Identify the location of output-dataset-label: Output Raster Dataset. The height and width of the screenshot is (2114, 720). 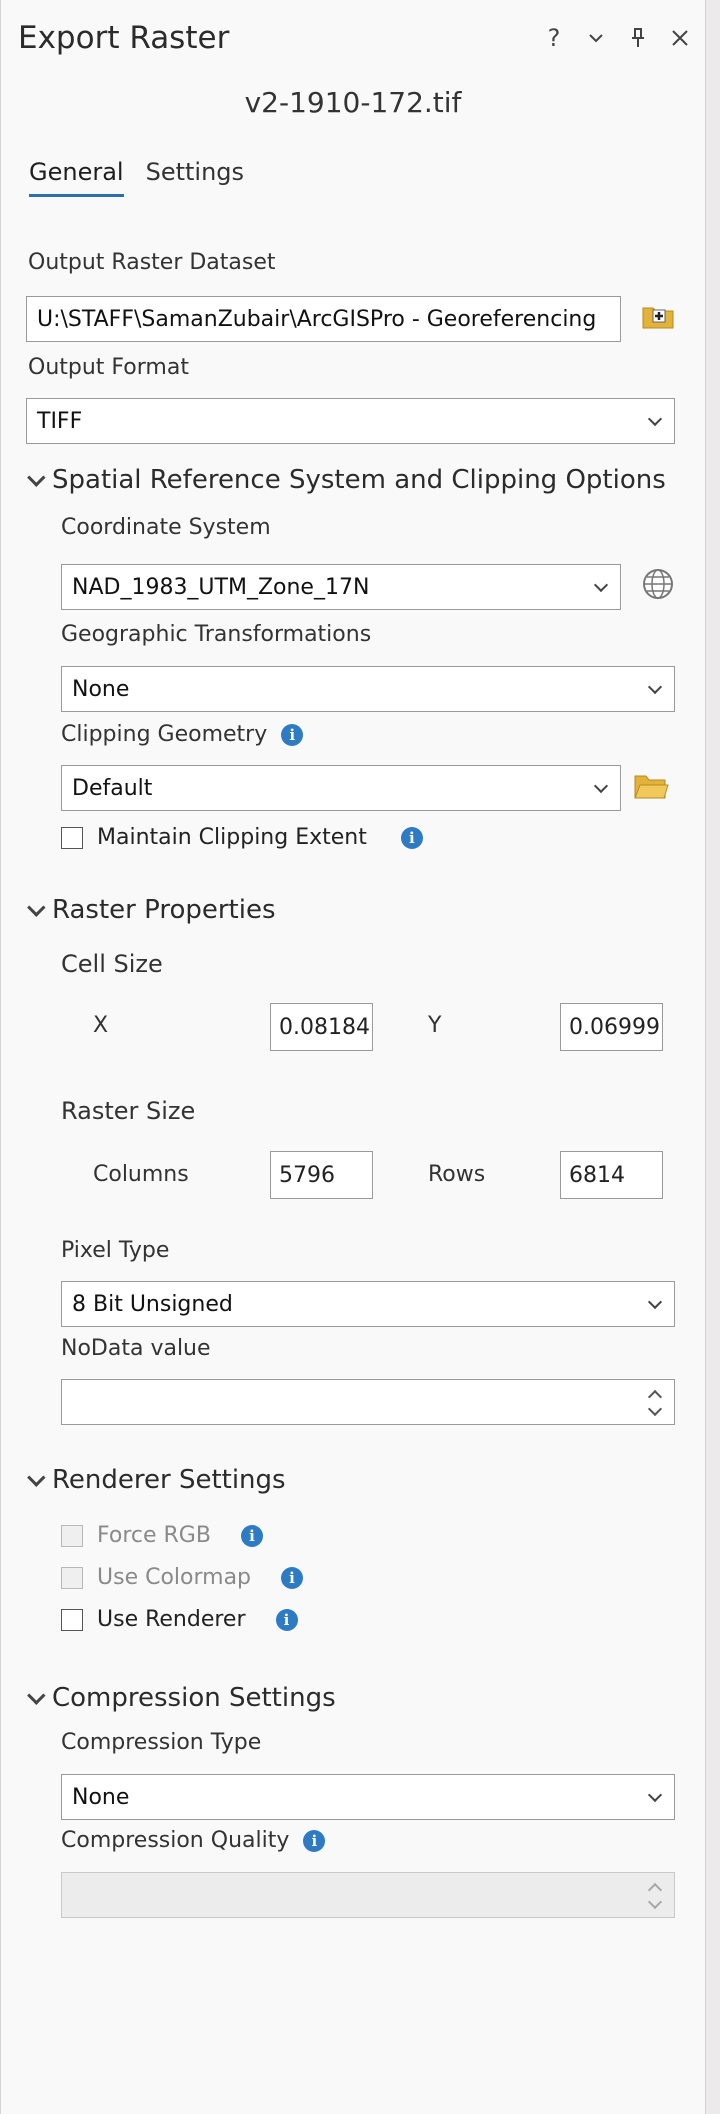
(152, 262).